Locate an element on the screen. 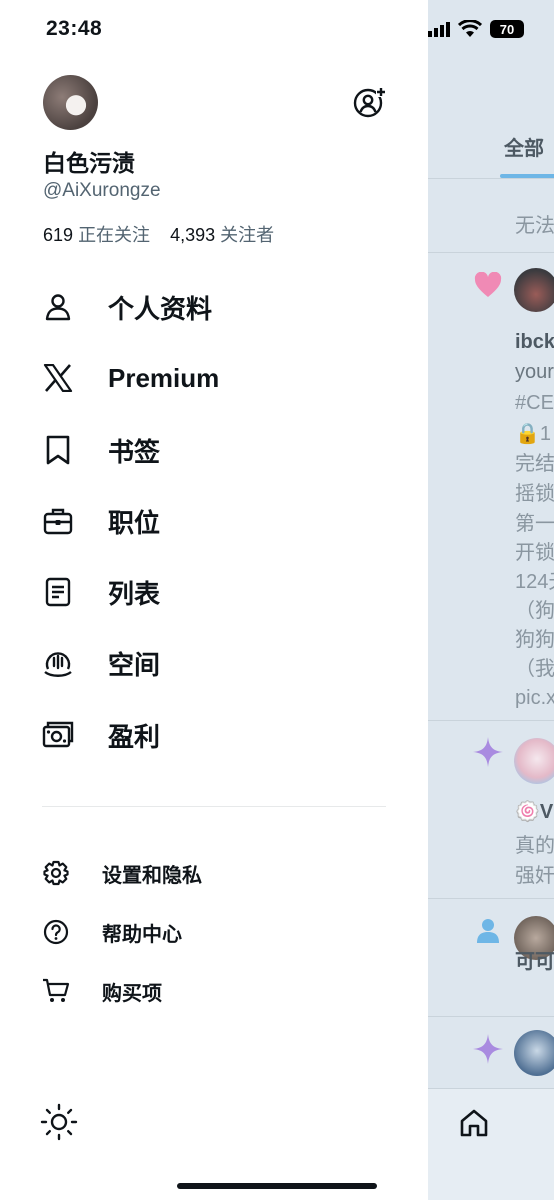  menu-item-label: 书签 is located at coordinates (134, 451).